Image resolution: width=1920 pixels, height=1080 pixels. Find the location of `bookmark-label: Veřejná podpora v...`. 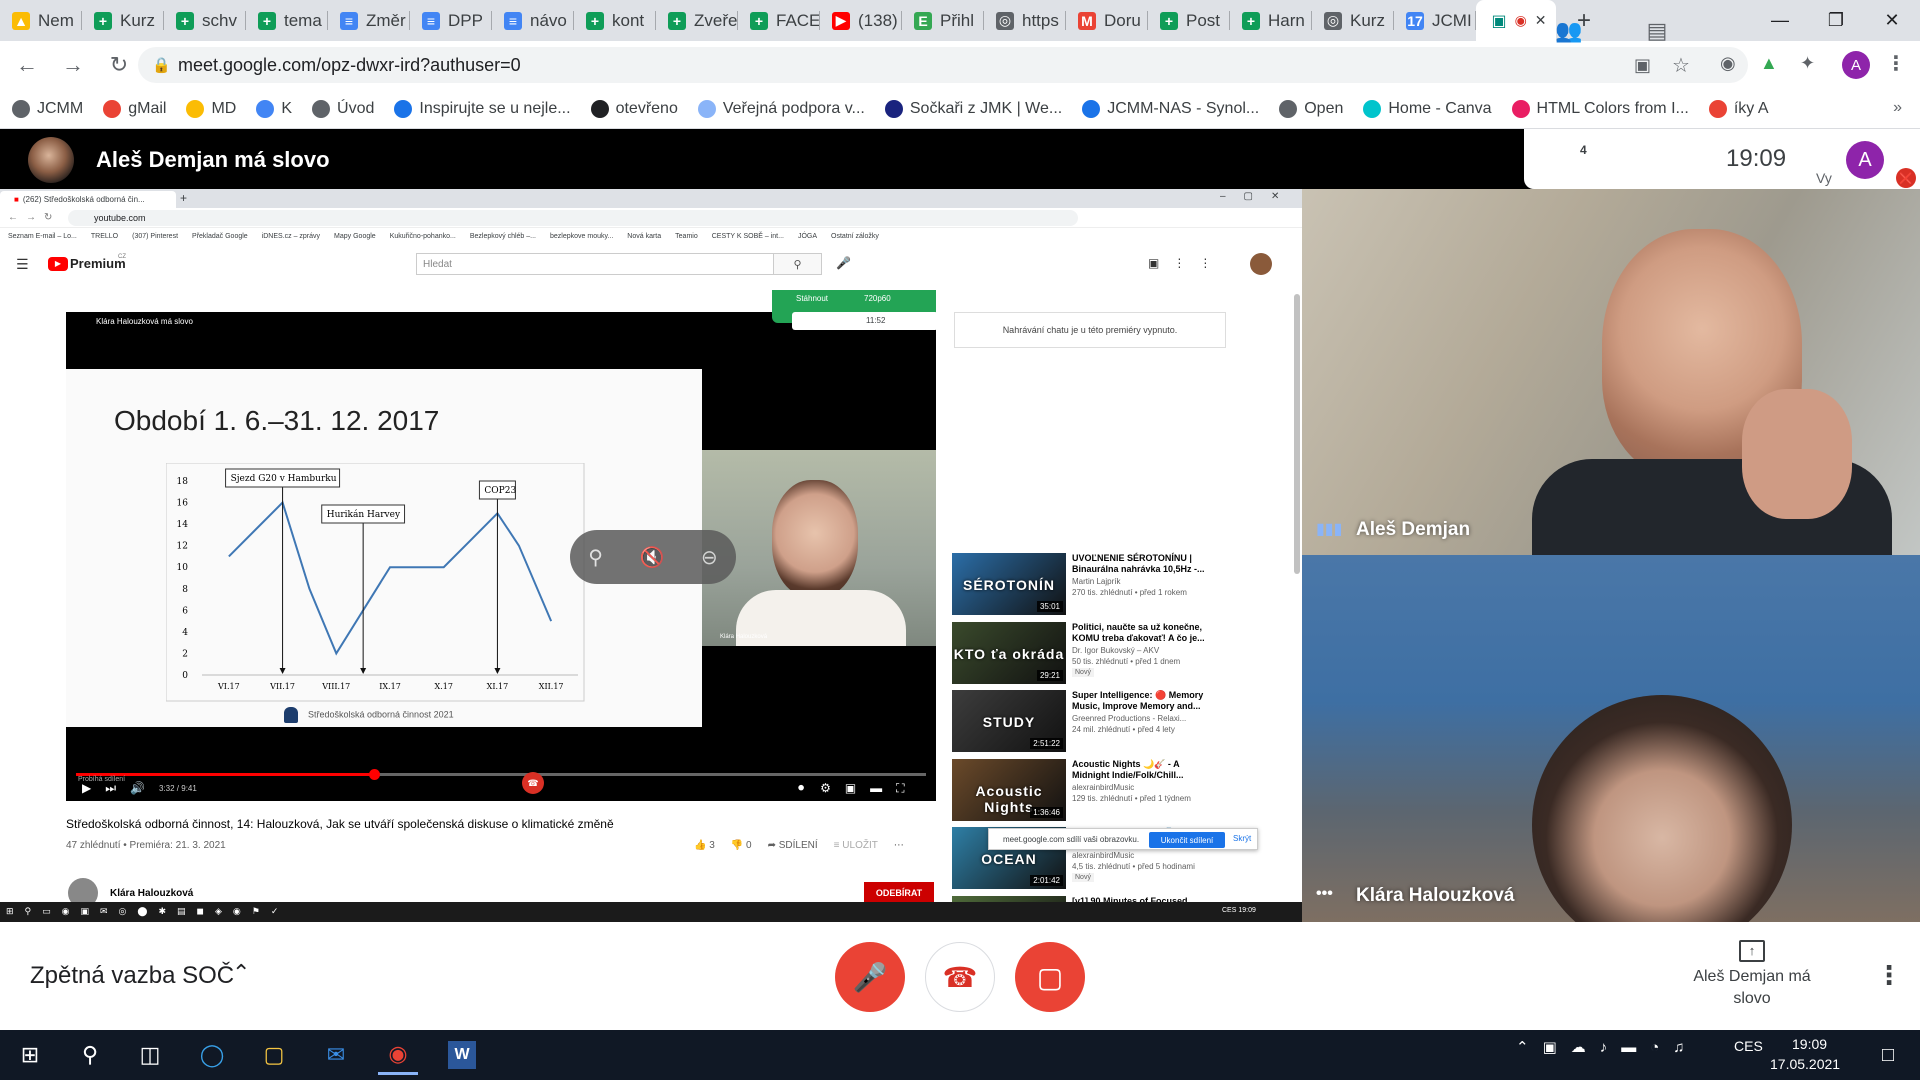

bookmark-label: Veřejná podpora v... is located at coordinates (793, 108).